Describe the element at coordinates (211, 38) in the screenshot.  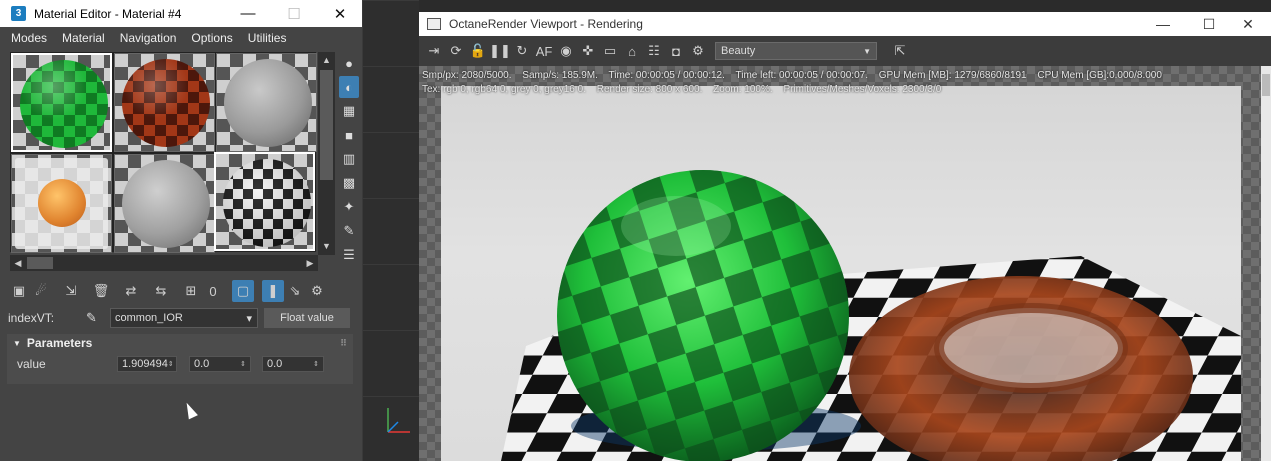
I see `menu-options: Options` at that location.